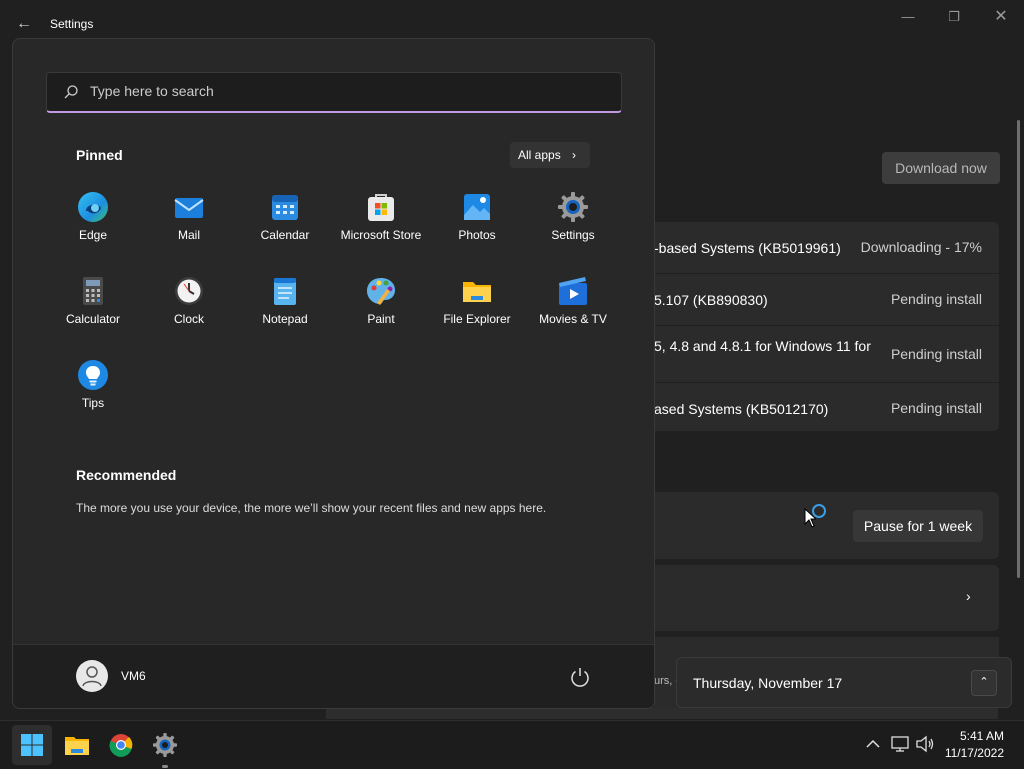 The width and height of the screenshot is (1024, 769). Describe the element at coordinates (873, 744) in the screenshot. I see `chevron-up-icon` at that location.